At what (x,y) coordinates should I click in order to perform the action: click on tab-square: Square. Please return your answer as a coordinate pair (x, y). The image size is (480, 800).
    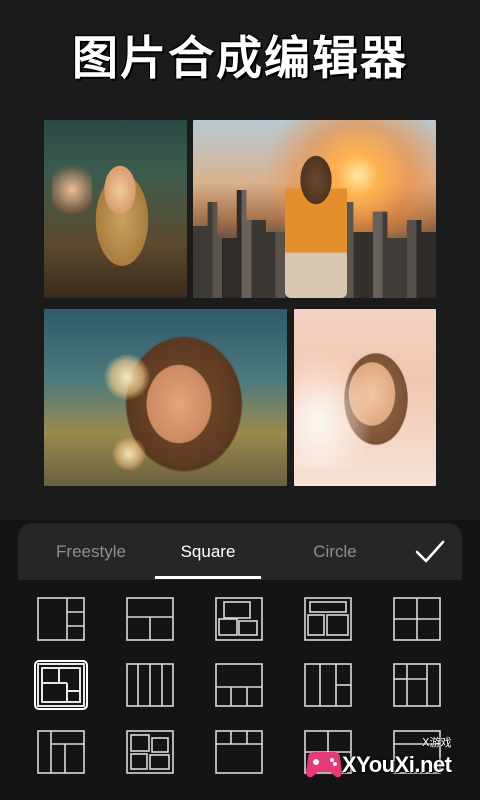
    Looking at the image, I should click on (208, 552).